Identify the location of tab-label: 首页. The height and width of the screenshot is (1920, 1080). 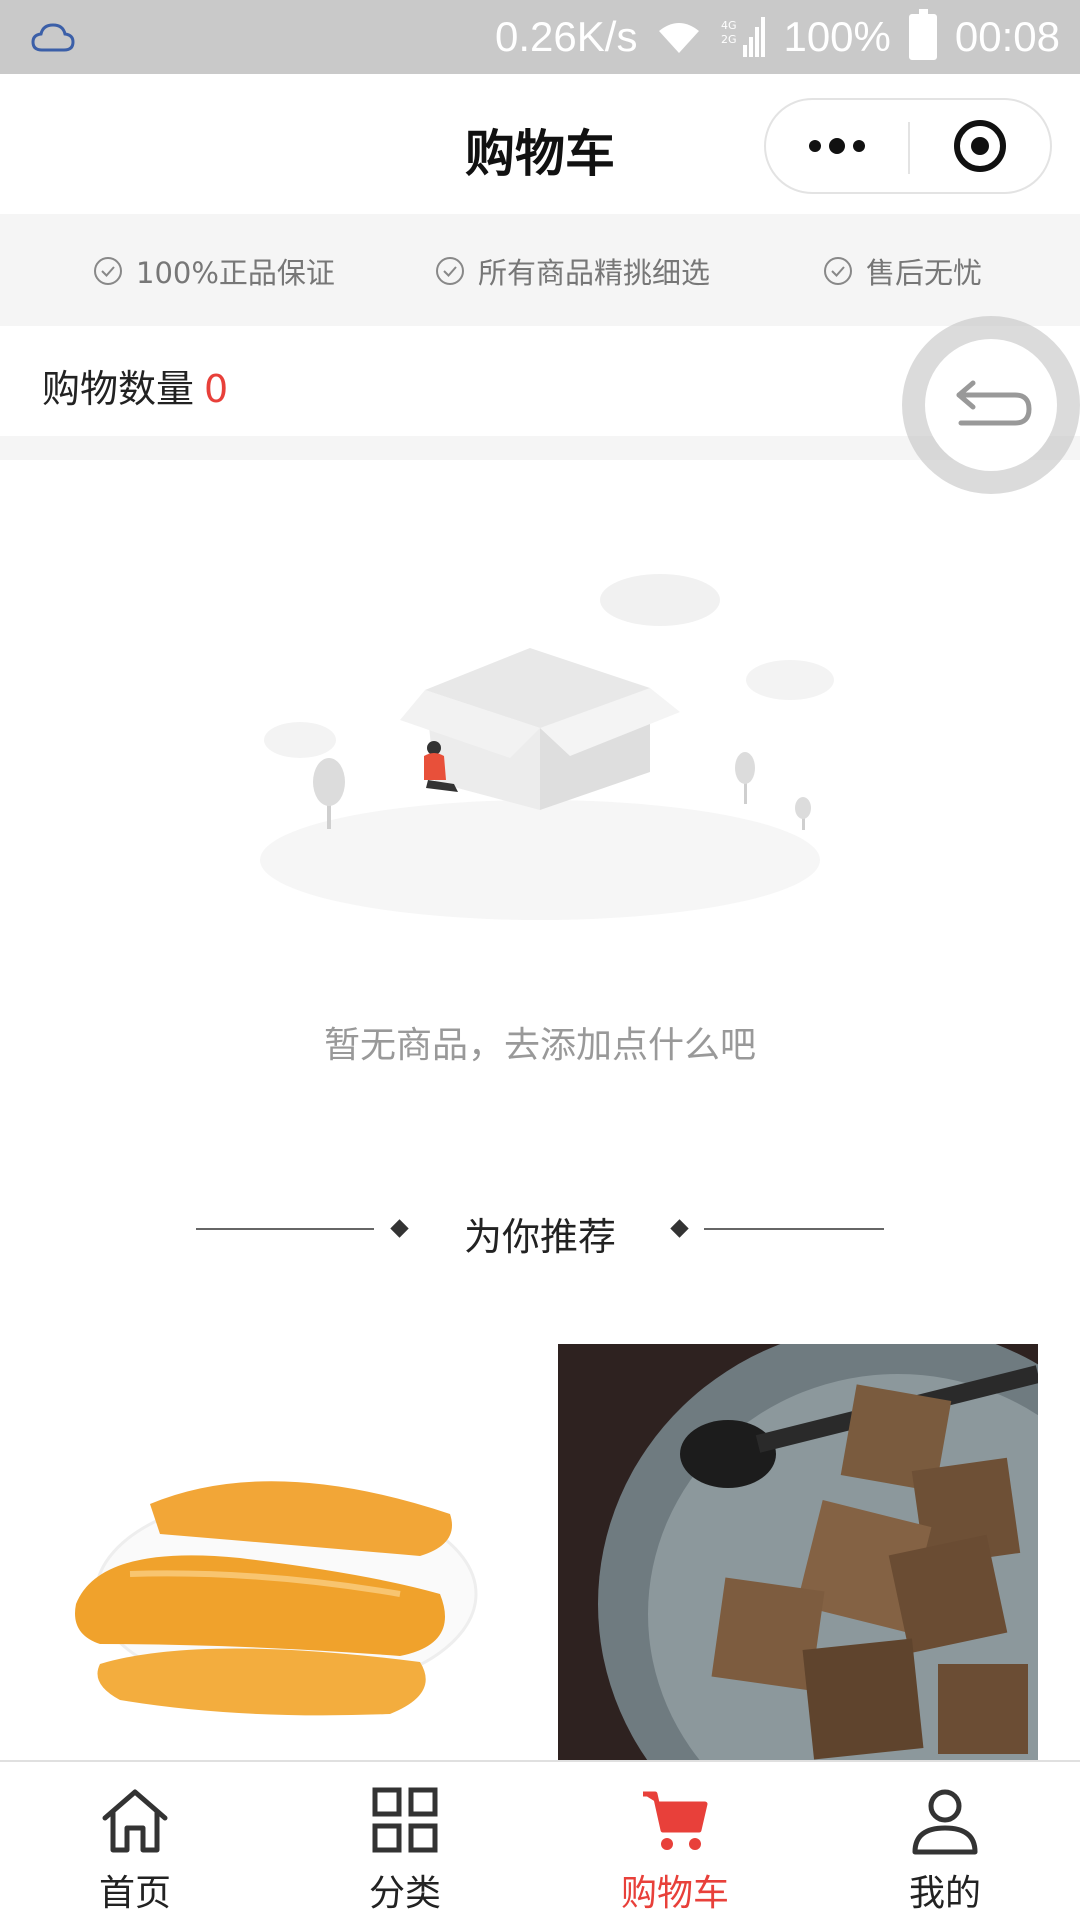
(134, 1893).